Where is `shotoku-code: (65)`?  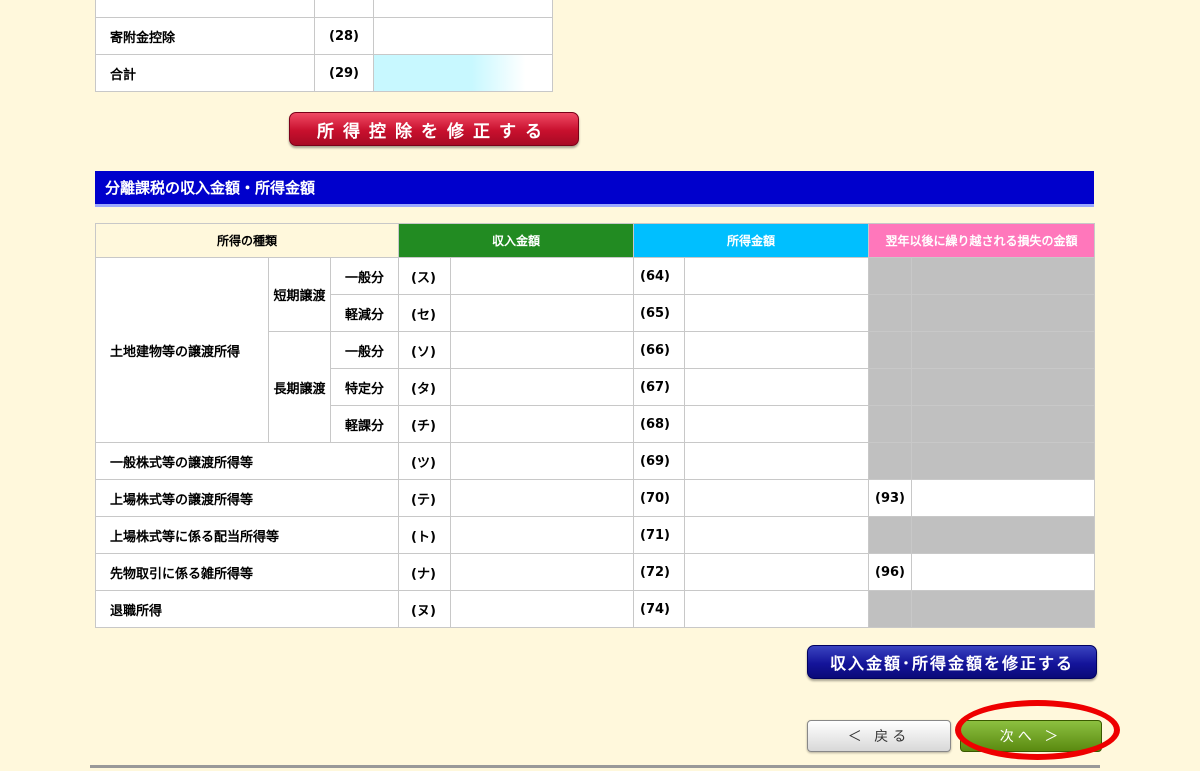 shotoku-code: (65) is located at coordinates (659, 313).